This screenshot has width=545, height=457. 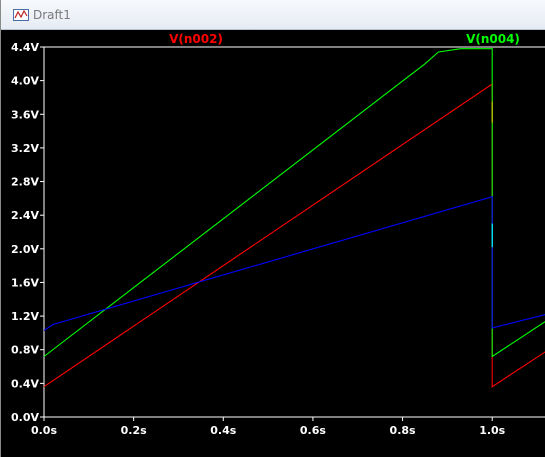 What do you see at coordinates (52, 15) in the screenshot?
I see `window-title: Draft1` at bounding box center [52, 15].